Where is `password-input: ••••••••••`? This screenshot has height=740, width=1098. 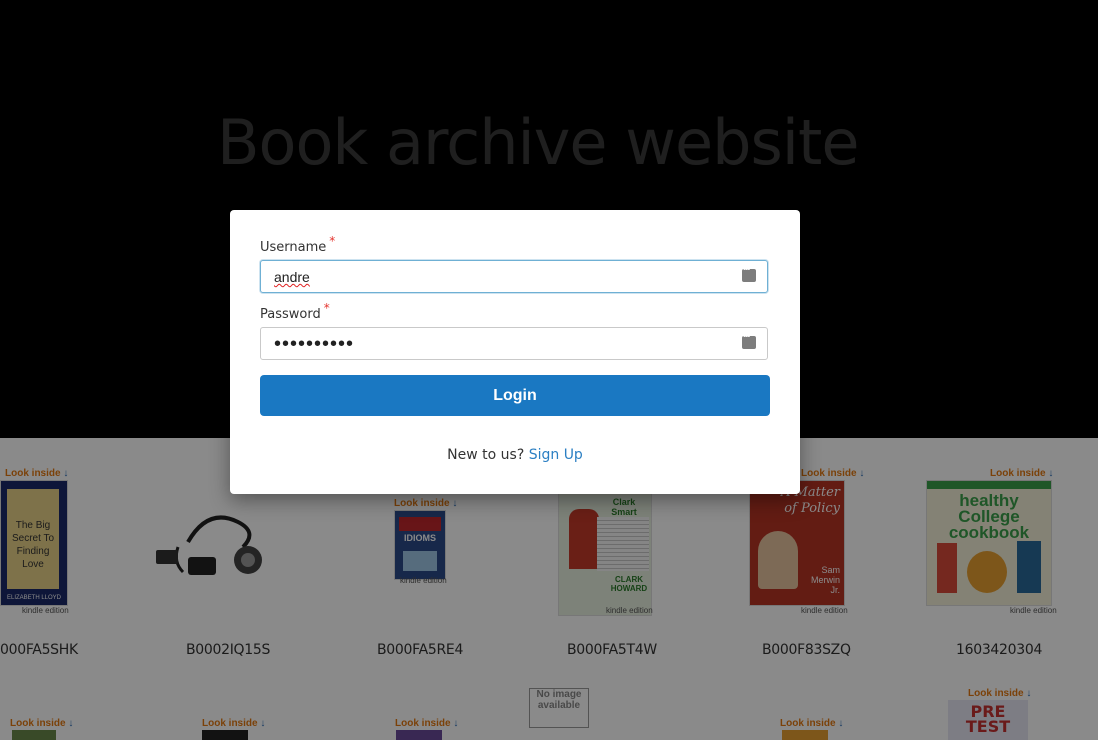
password-input: •••••••••• is located at coordinates (514, 343).